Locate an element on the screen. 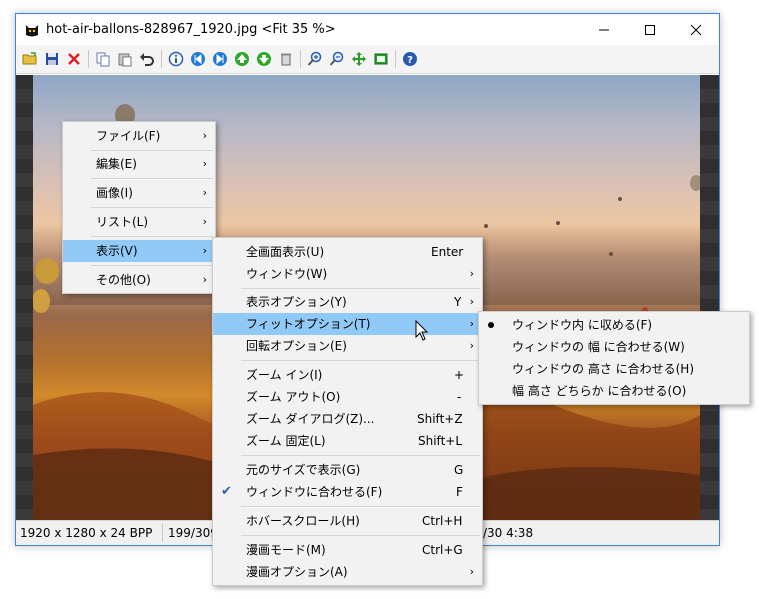 The image size is (759, 599). menu-item-fit-window: ✔ ウィンドウに合わせる(F) F is located at coordinates (347, 492).